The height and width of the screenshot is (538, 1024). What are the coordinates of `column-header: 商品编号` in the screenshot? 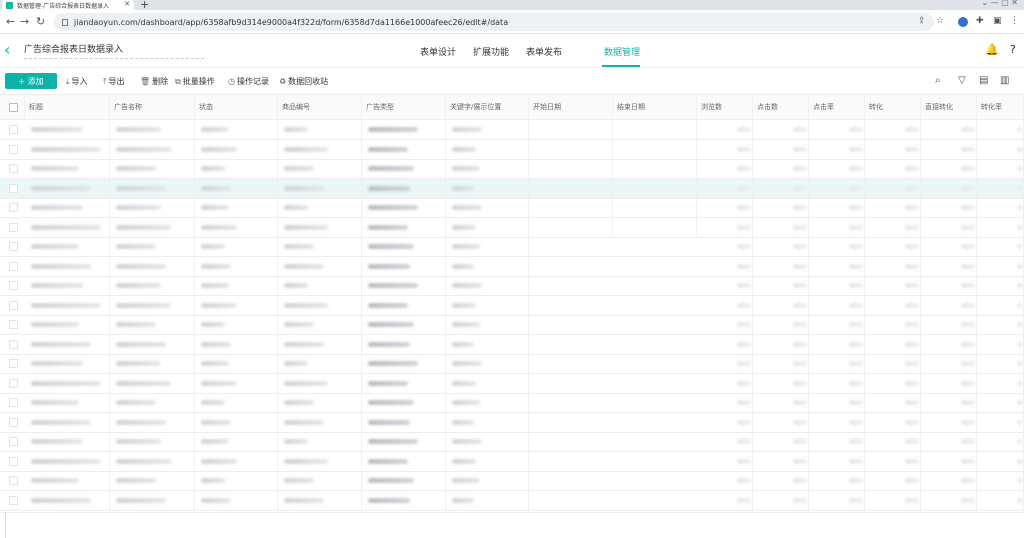 It's located at (320, 107).